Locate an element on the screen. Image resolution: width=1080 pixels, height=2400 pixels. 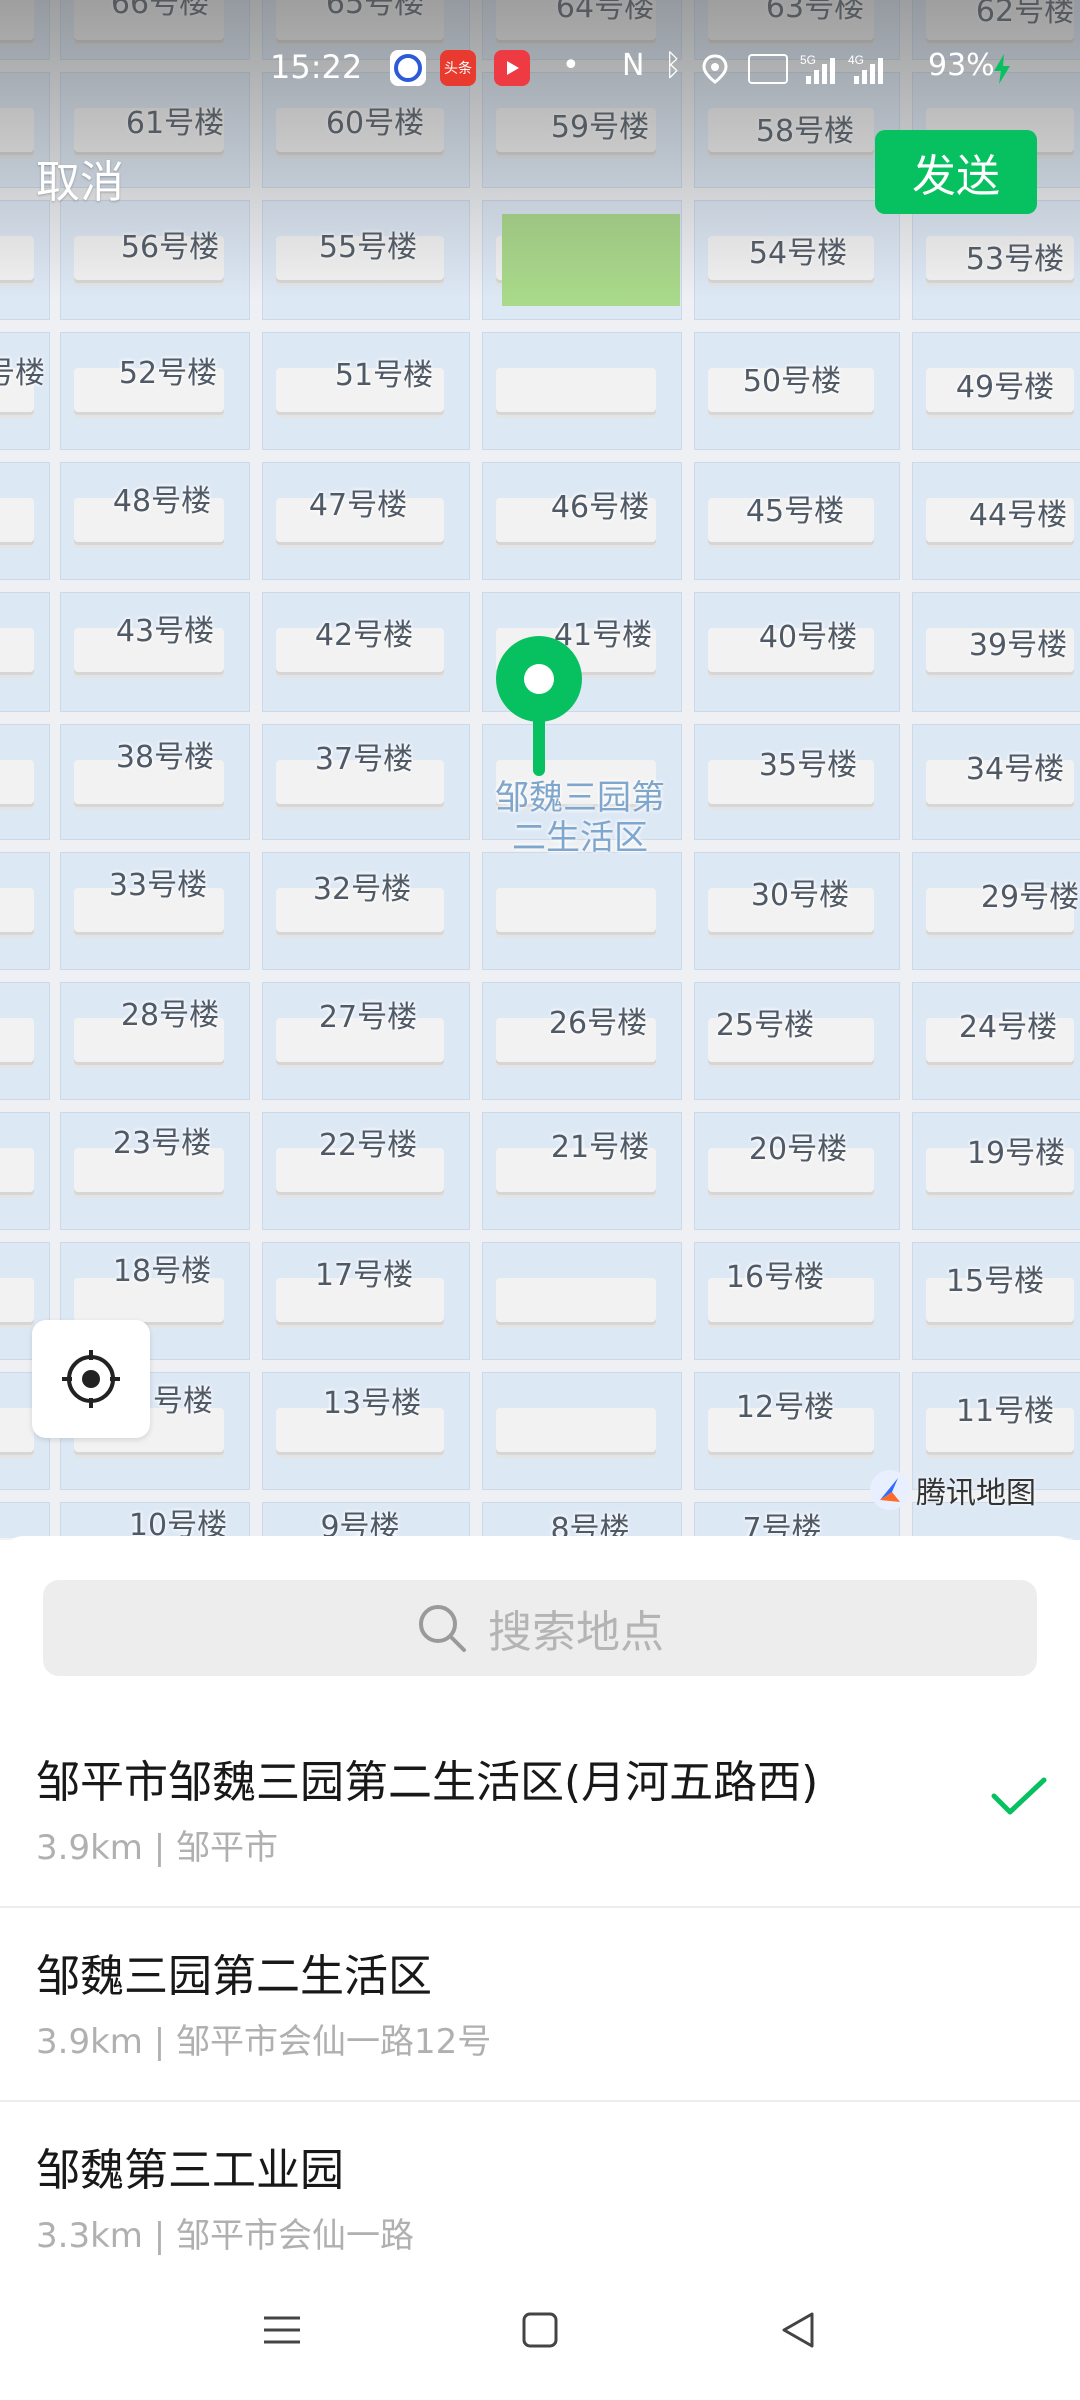
building-label: 47号楼 is located at coordinates (358, 505).